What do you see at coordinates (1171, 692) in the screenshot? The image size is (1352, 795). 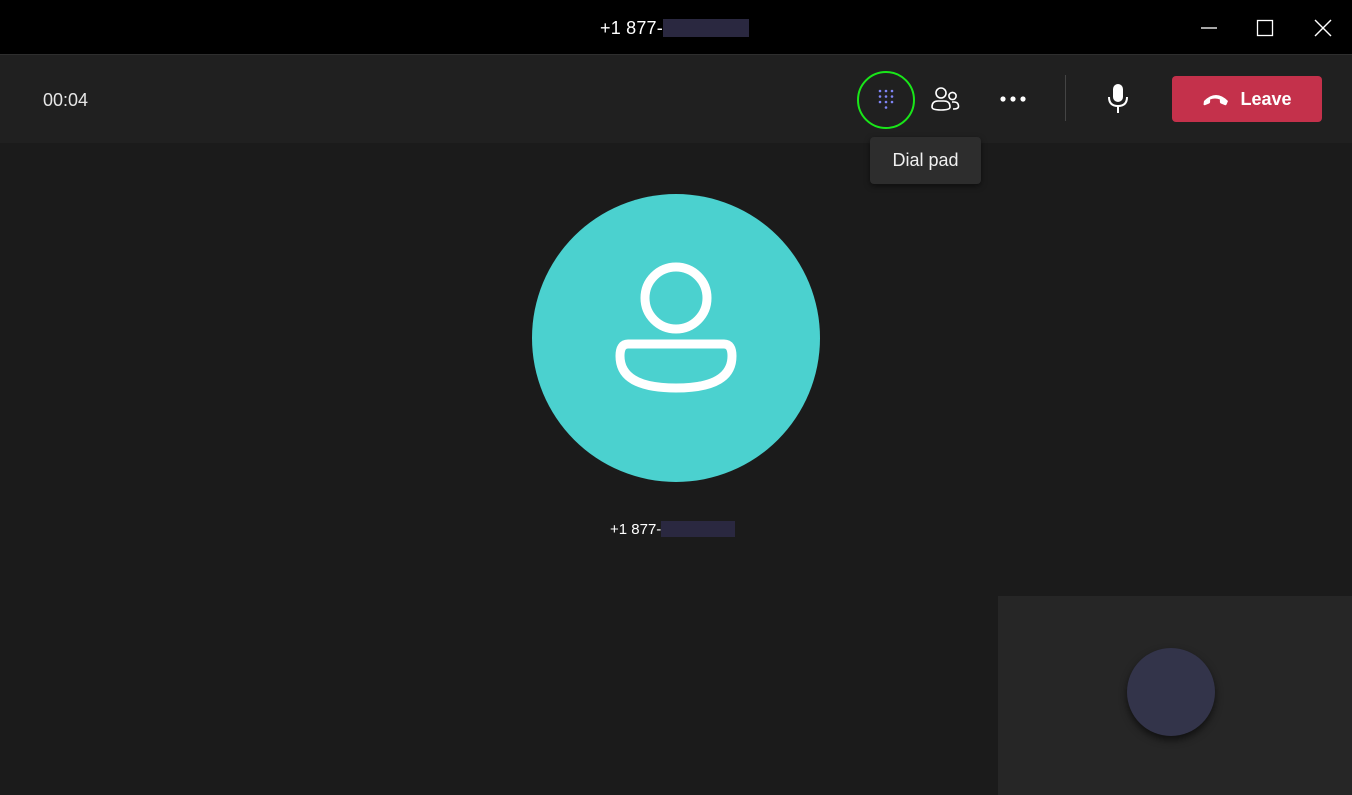 I see `self-avatar` at bounding box center [1171, 692].